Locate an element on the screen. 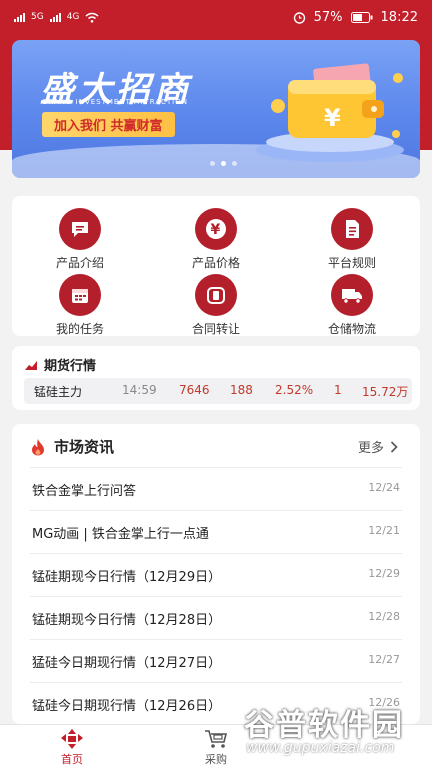 The width and height of the screenshot is (432, 768). battery-icon is located at coordinates (361, 17).